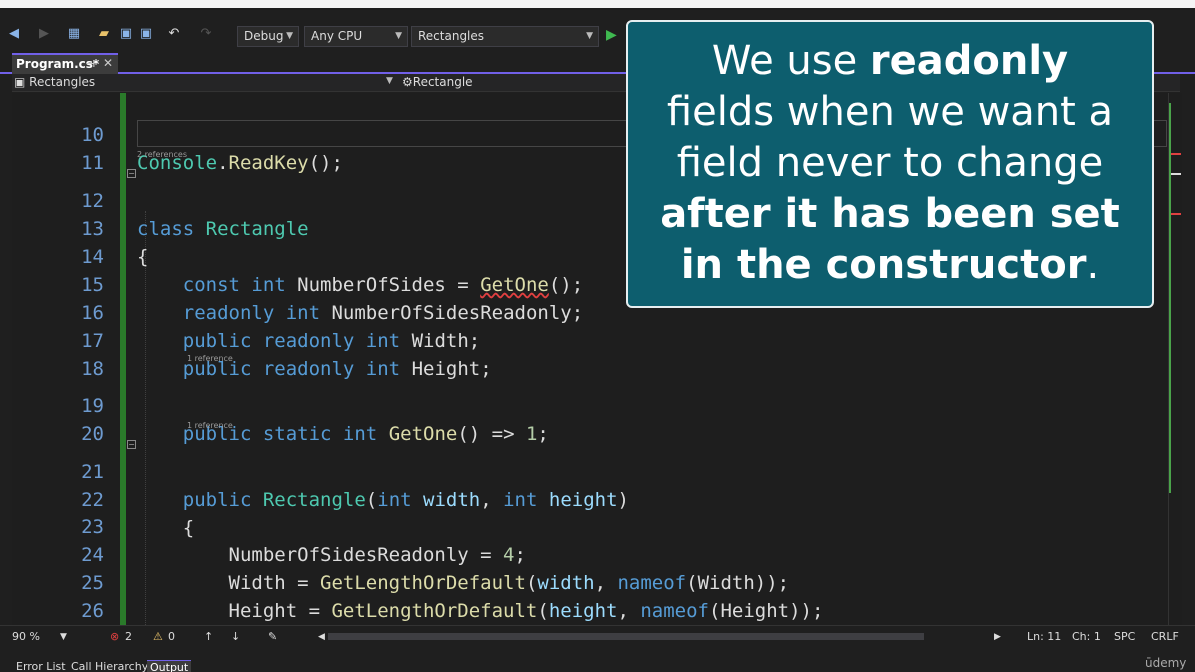 This screenshot has width=1195, height=672. I want to click on forward-icon: ▶, so click(44, 34).